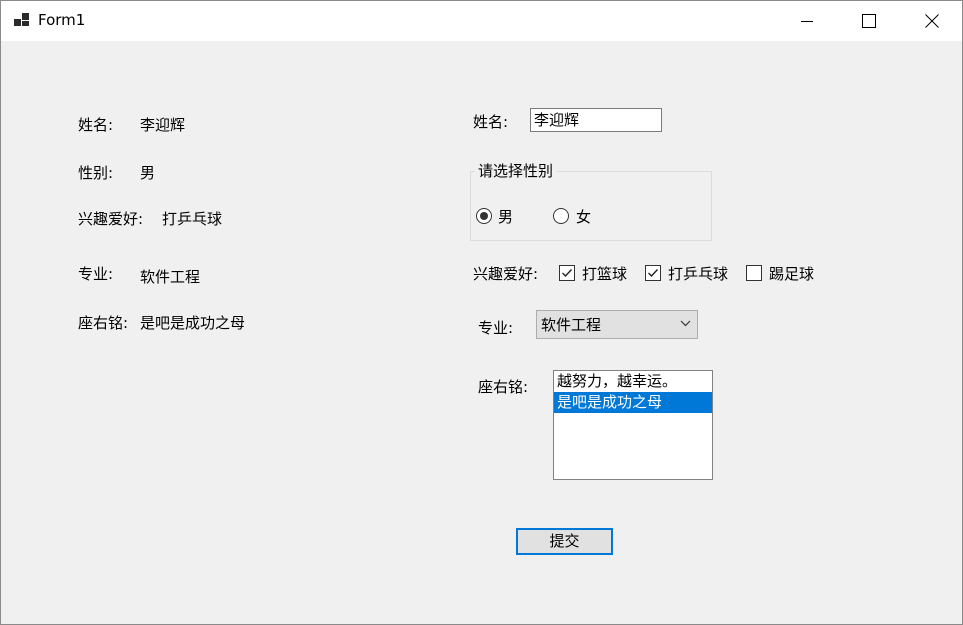 The image size is (963, 625). I want to click on close-icon, so click(932, 21).